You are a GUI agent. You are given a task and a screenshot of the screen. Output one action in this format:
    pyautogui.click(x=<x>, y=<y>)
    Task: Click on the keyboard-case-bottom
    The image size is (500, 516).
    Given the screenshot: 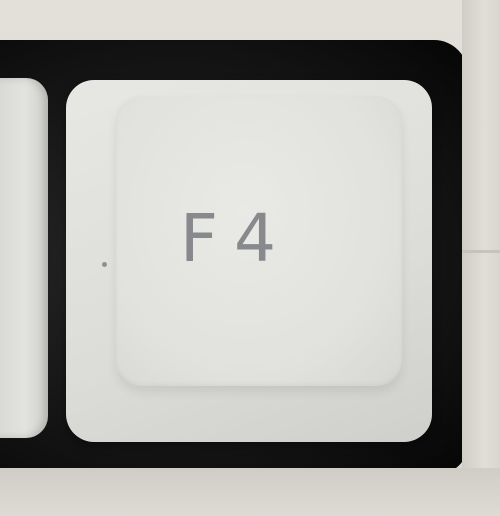 What is the action you would take?
    pyautogui.click(x=250, y=492)
    